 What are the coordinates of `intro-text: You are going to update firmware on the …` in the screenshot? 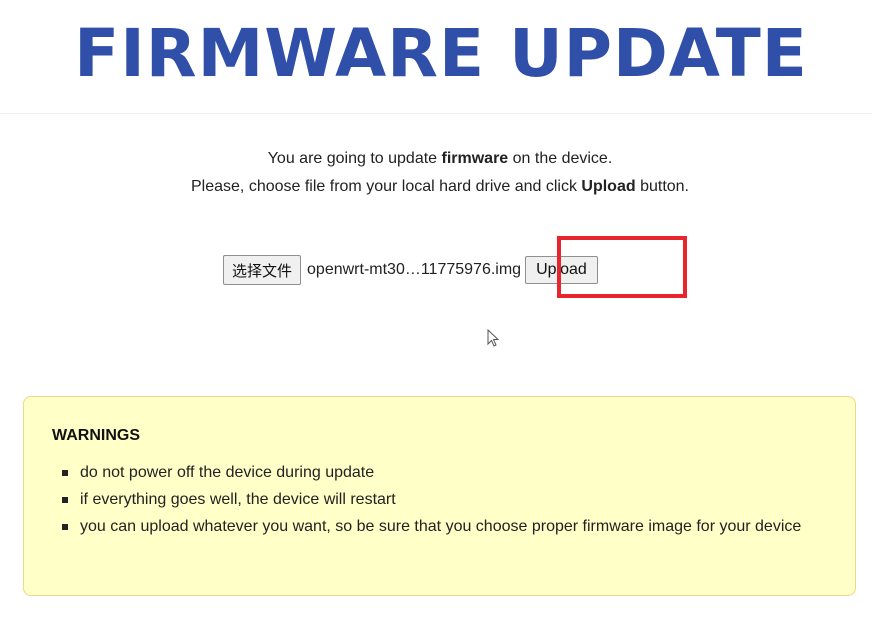 It's located at (436, 173).